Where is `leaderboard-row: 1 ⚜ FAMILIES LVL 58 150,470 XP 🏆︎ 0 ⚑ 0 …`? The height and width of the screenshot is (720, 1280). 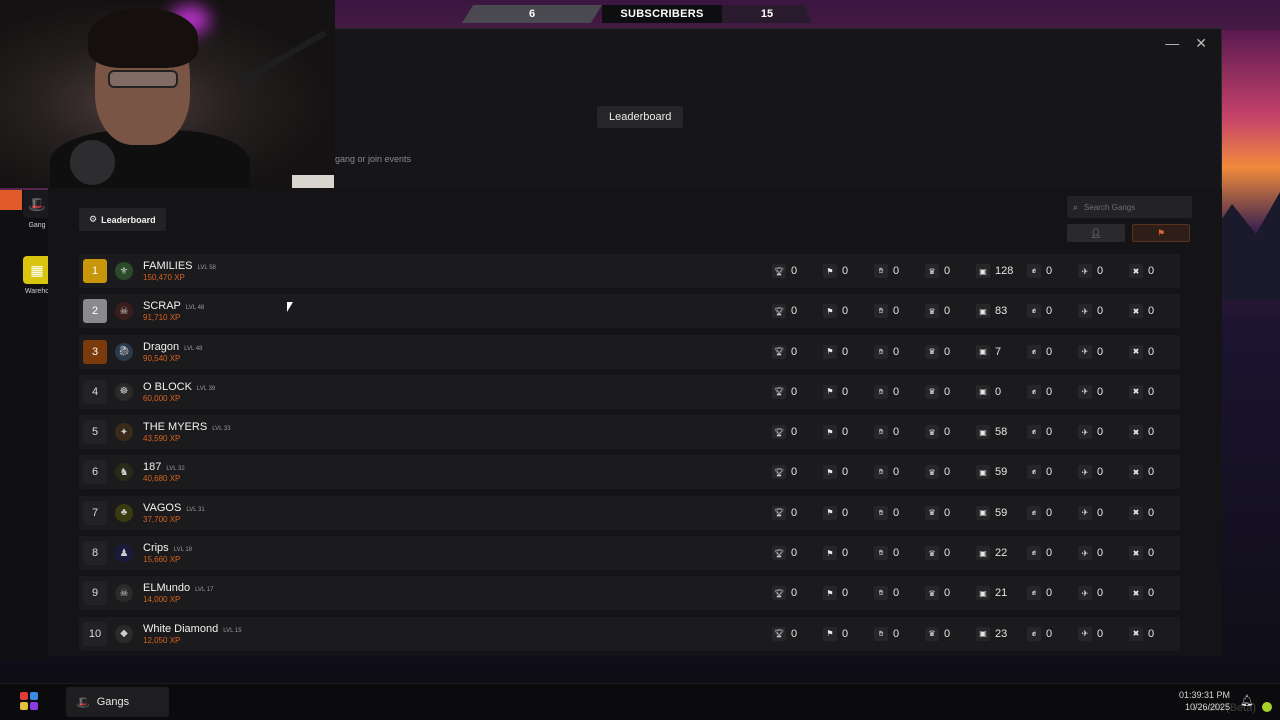 leaderboard-row: 1 ⚜ FAMILIES LVL 58 150,470 XP 🏆︎ 0 ⚑ 0 … is located at coordinates (629, 271).